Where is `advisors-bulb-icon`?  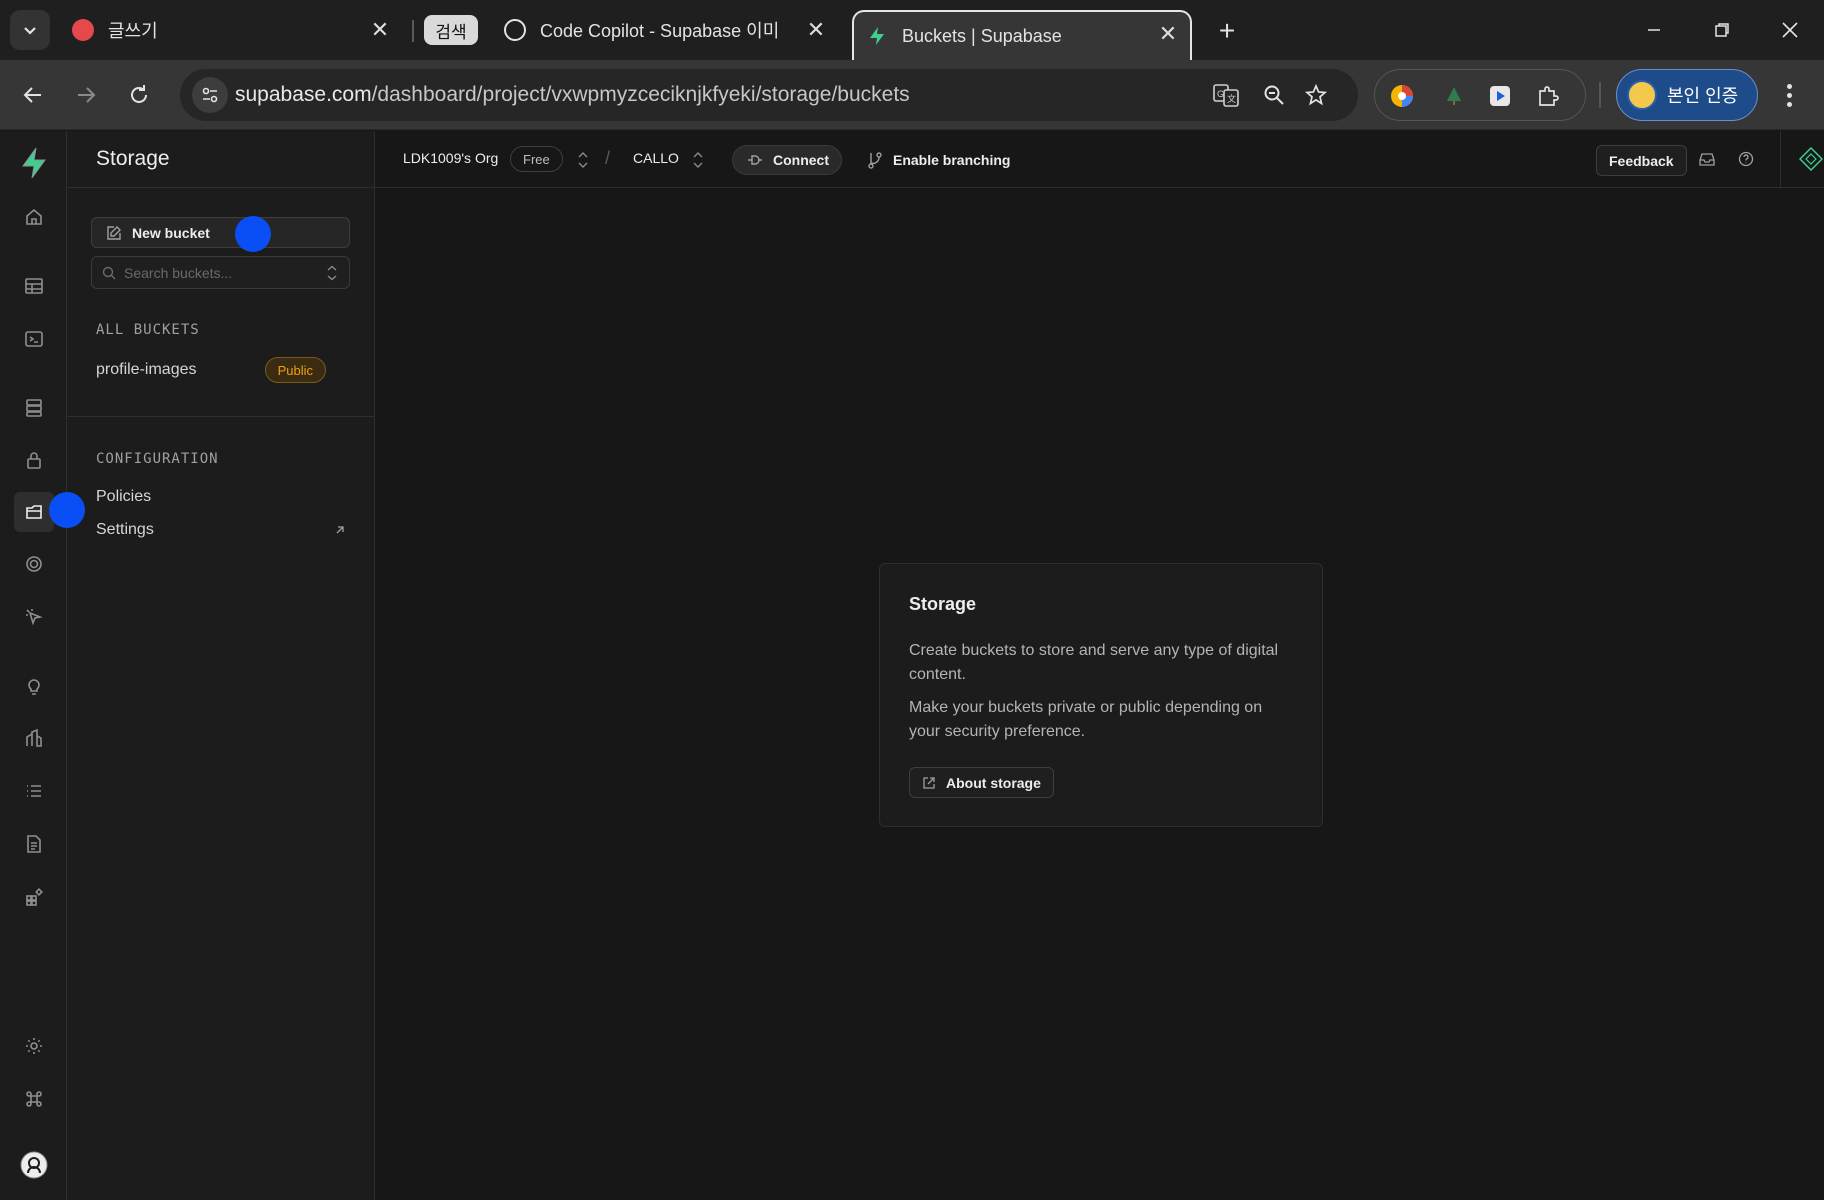 advisors-bulb-icon is located at coordinates (34, 686).